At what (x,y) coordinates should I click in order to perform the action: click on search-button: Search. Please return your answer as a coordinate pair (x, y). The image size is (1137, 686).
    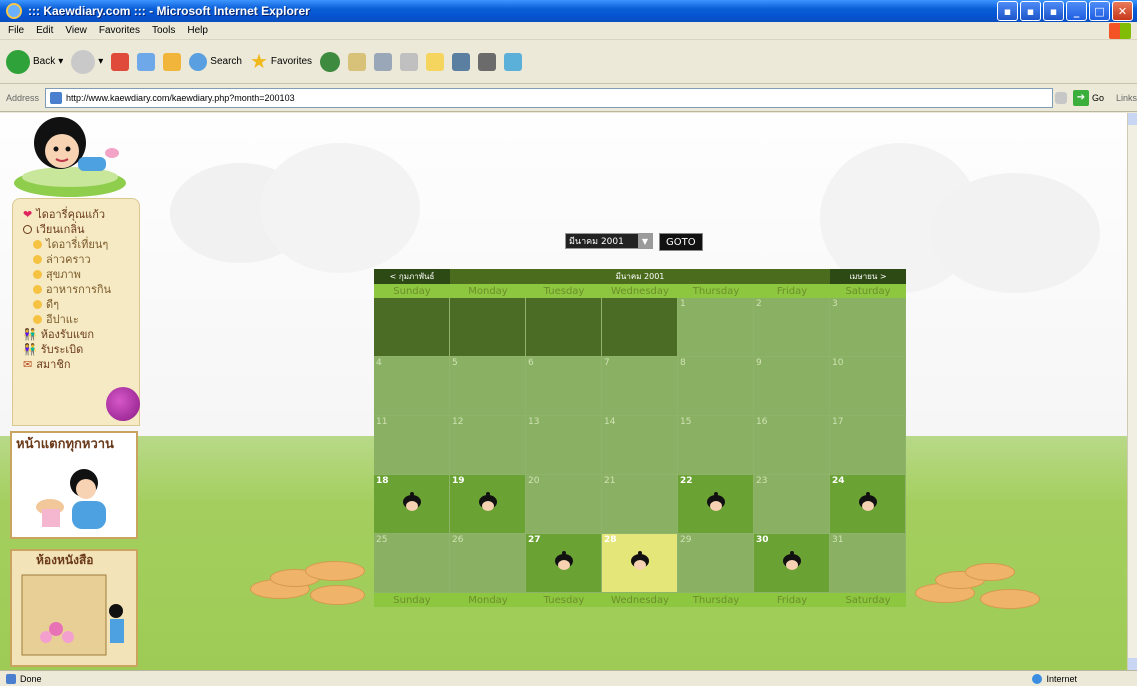
    Looking at the image, I should click on (215, 61).